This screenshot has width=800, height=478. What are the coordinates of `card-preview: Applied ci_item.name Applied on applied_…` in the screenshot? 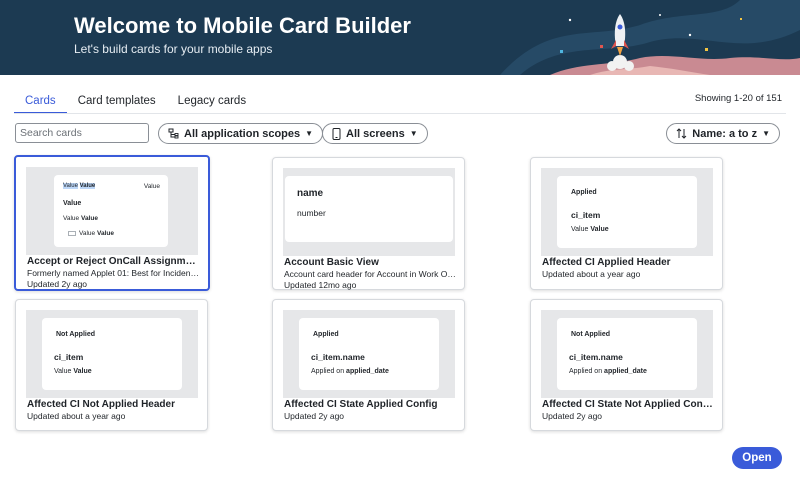 It's located at (369, 354).